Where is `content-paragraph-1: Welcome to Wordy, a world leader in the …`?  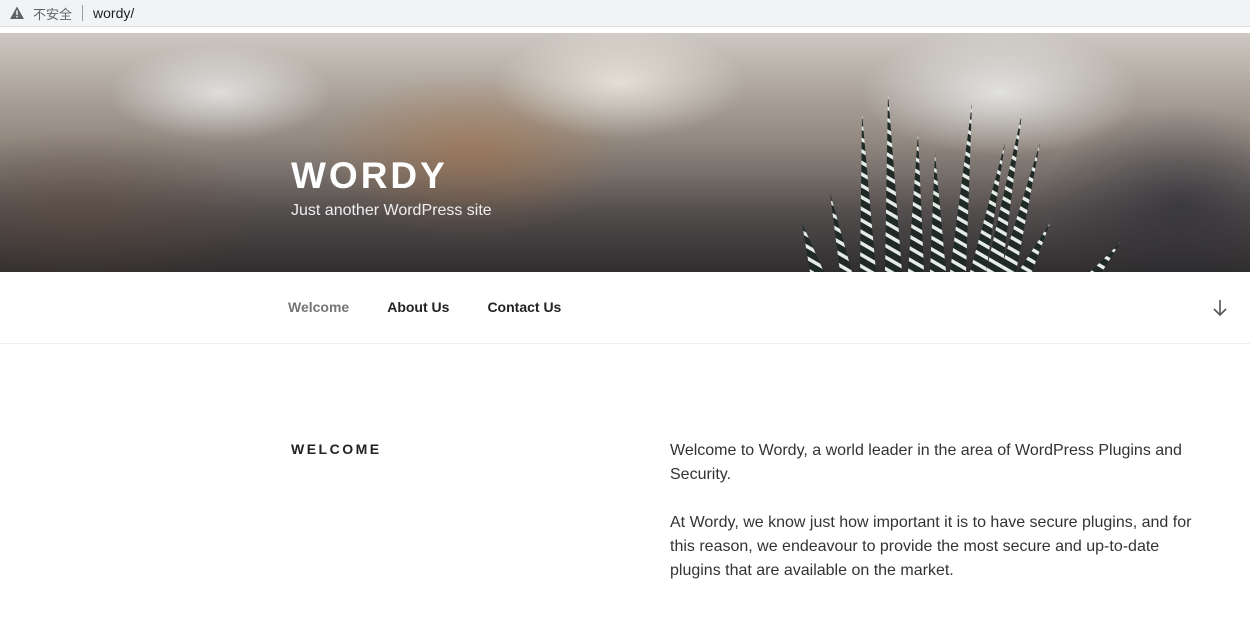
content-paragraph-1: Welcome to Wordy, a world leader in the … is located at coordinates (926, 462).